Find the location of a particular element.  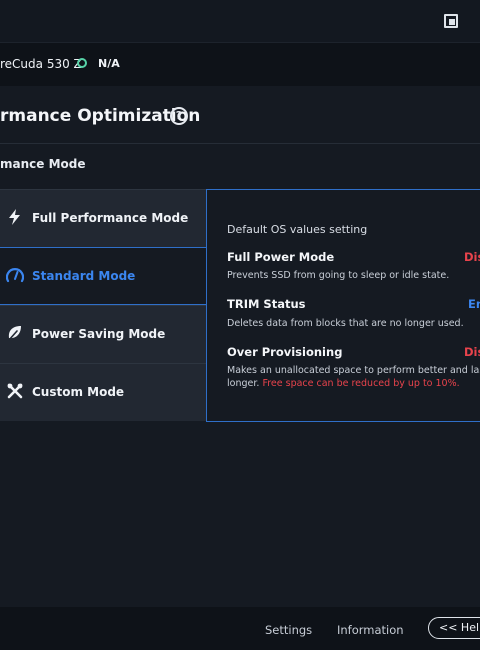

mode-label: Full Performance Mode is located at coordinates (110, 218).